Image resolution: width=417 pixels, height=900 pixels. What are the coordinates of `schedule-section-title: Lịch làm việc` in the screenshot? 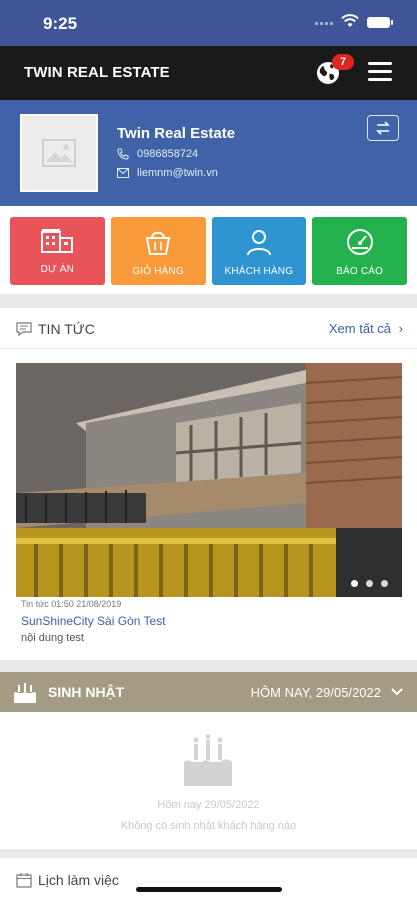 It's located at (78, 880).